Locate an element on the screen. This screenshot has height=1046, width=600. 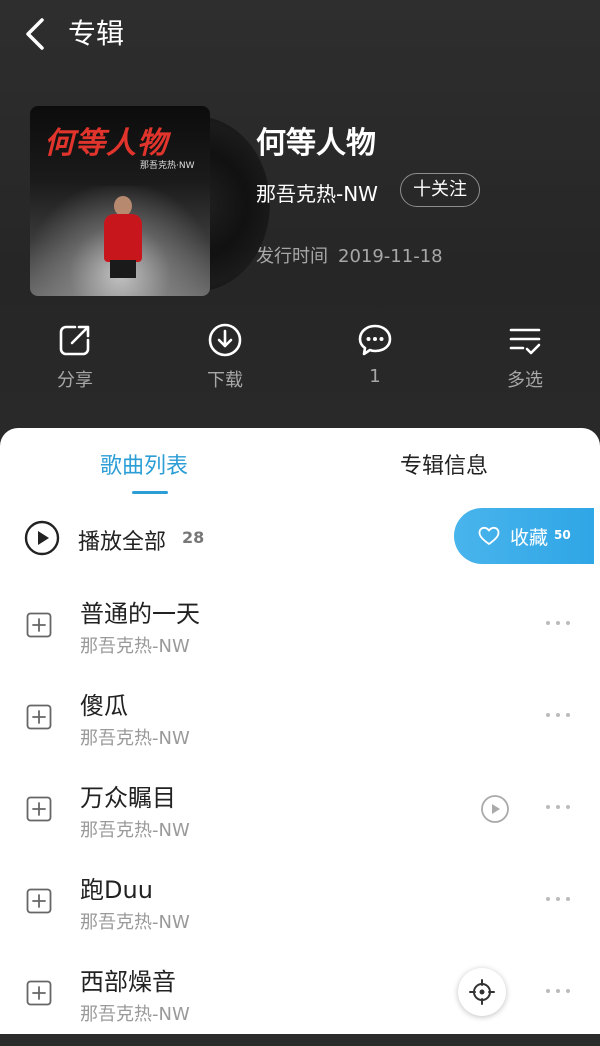
locate-current-button is located at coordinates (482, 992).